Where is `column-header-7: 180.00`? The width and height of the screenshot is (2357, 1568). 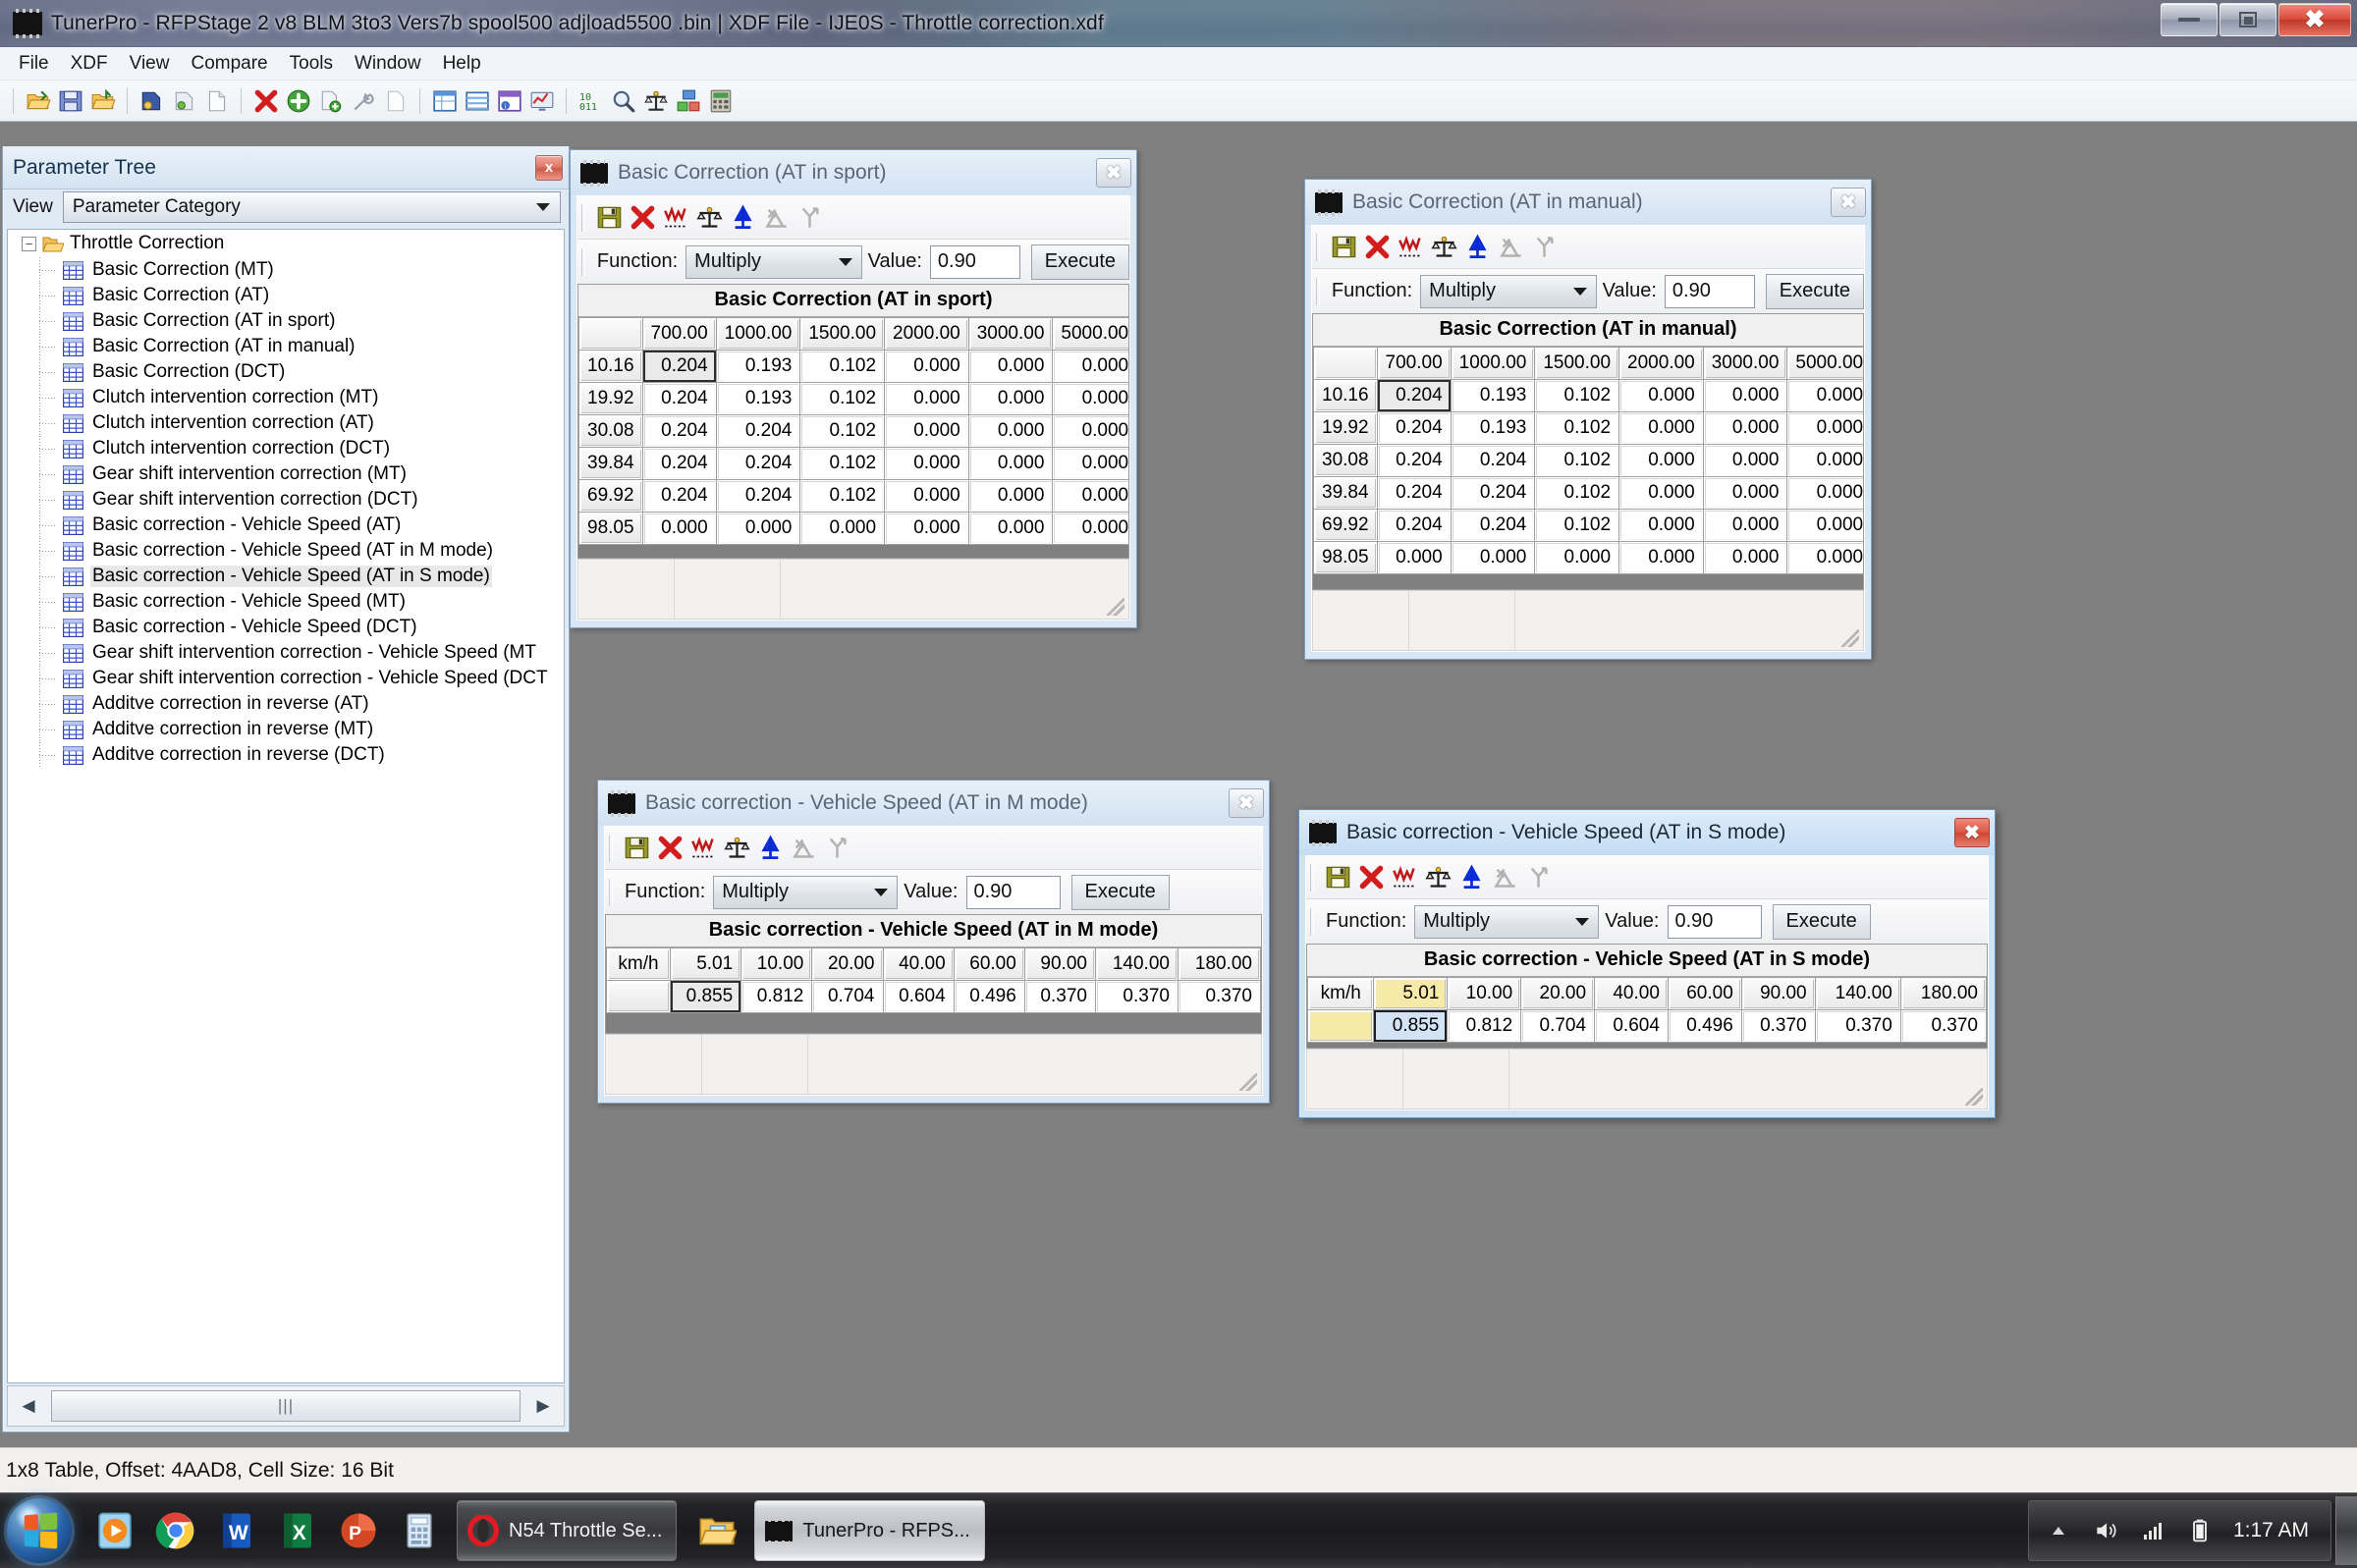 column-header-7: 180.00 is located at coordinates (1219, 964).